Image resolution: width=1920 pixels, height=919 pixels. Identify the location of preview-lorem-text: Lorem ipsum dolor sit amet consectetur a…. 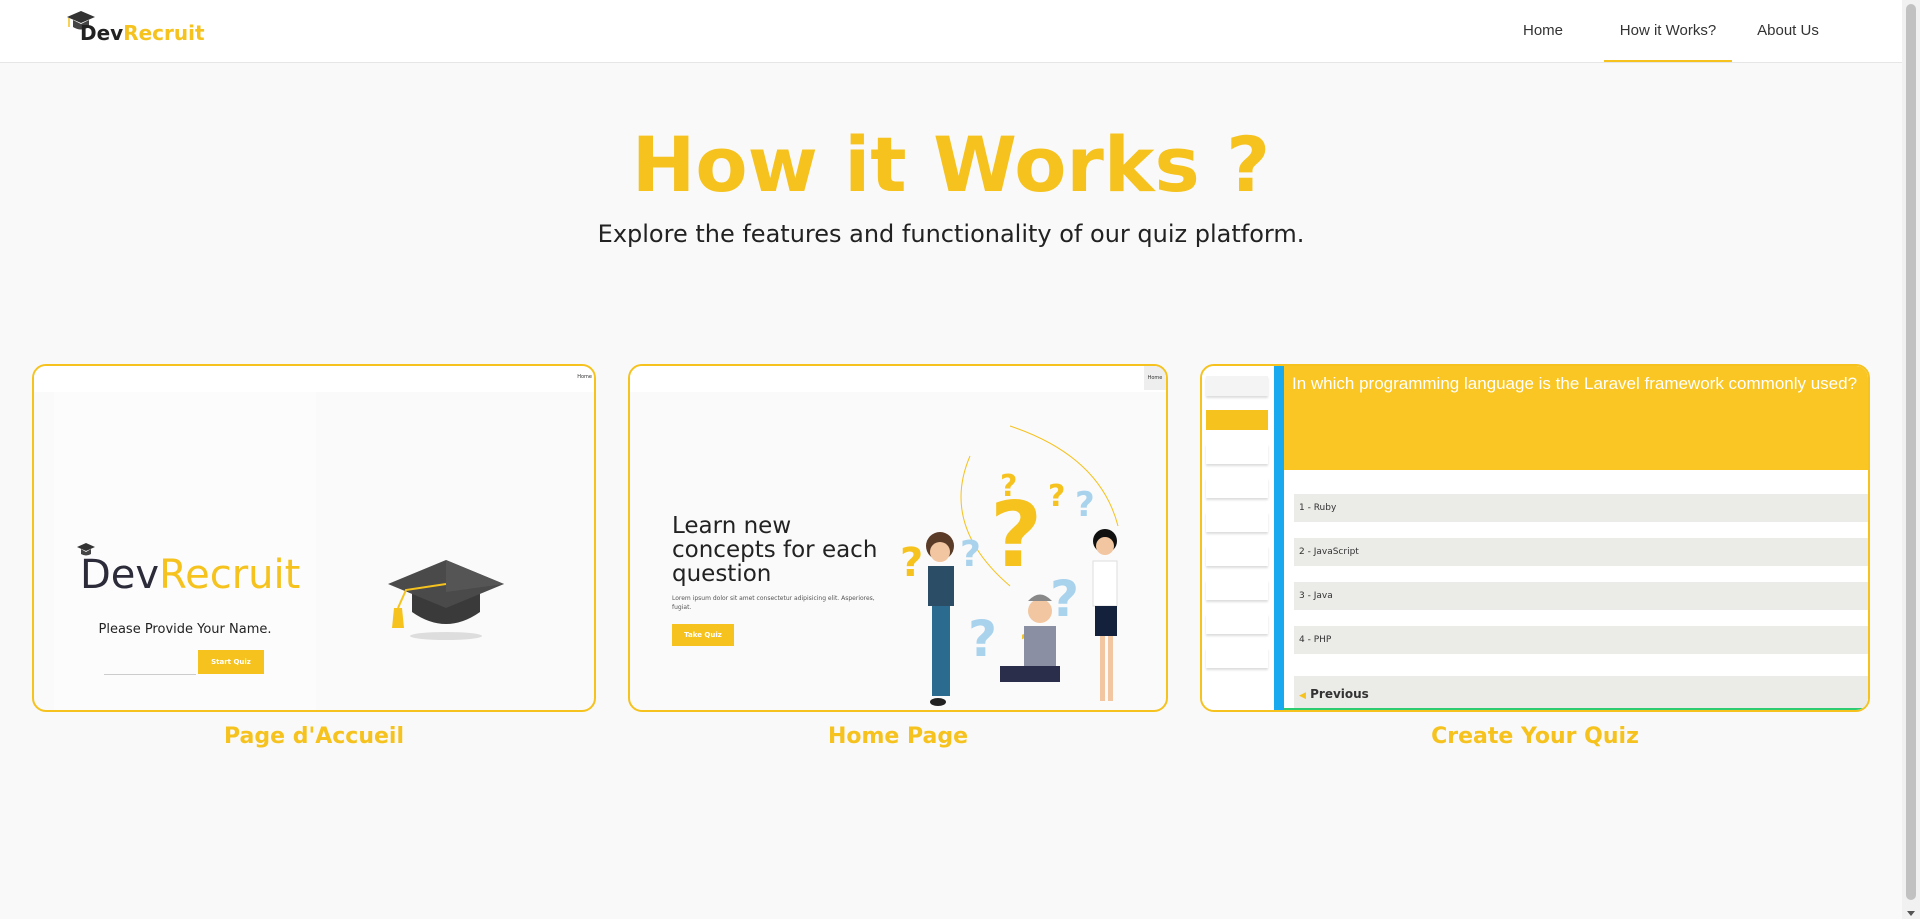
(773, 603).